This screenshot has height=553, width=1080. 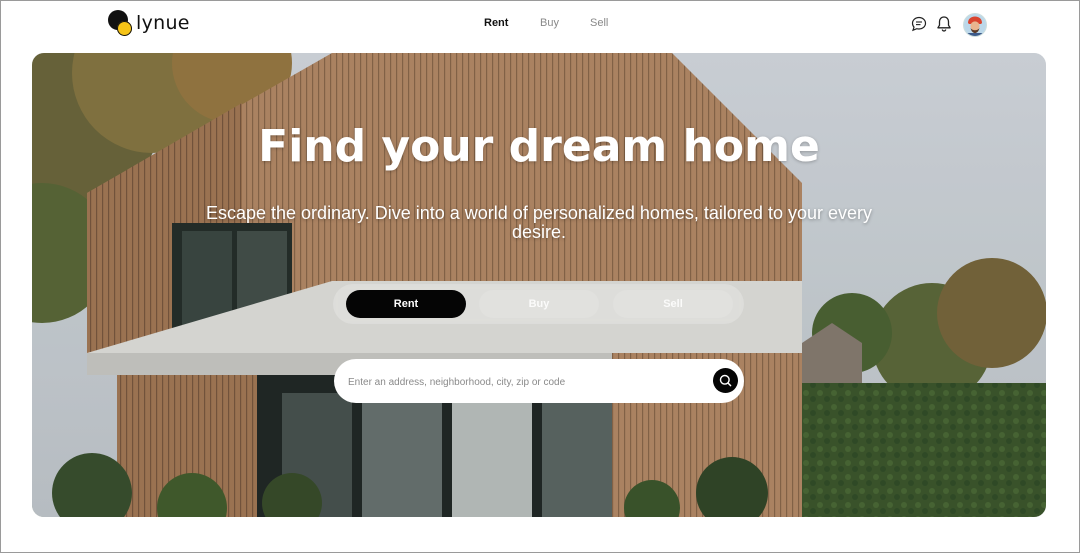 What do you see at coordinates (975, 25) in the screenshot?
I see `user-avatar` at bounding box center [975, 25].